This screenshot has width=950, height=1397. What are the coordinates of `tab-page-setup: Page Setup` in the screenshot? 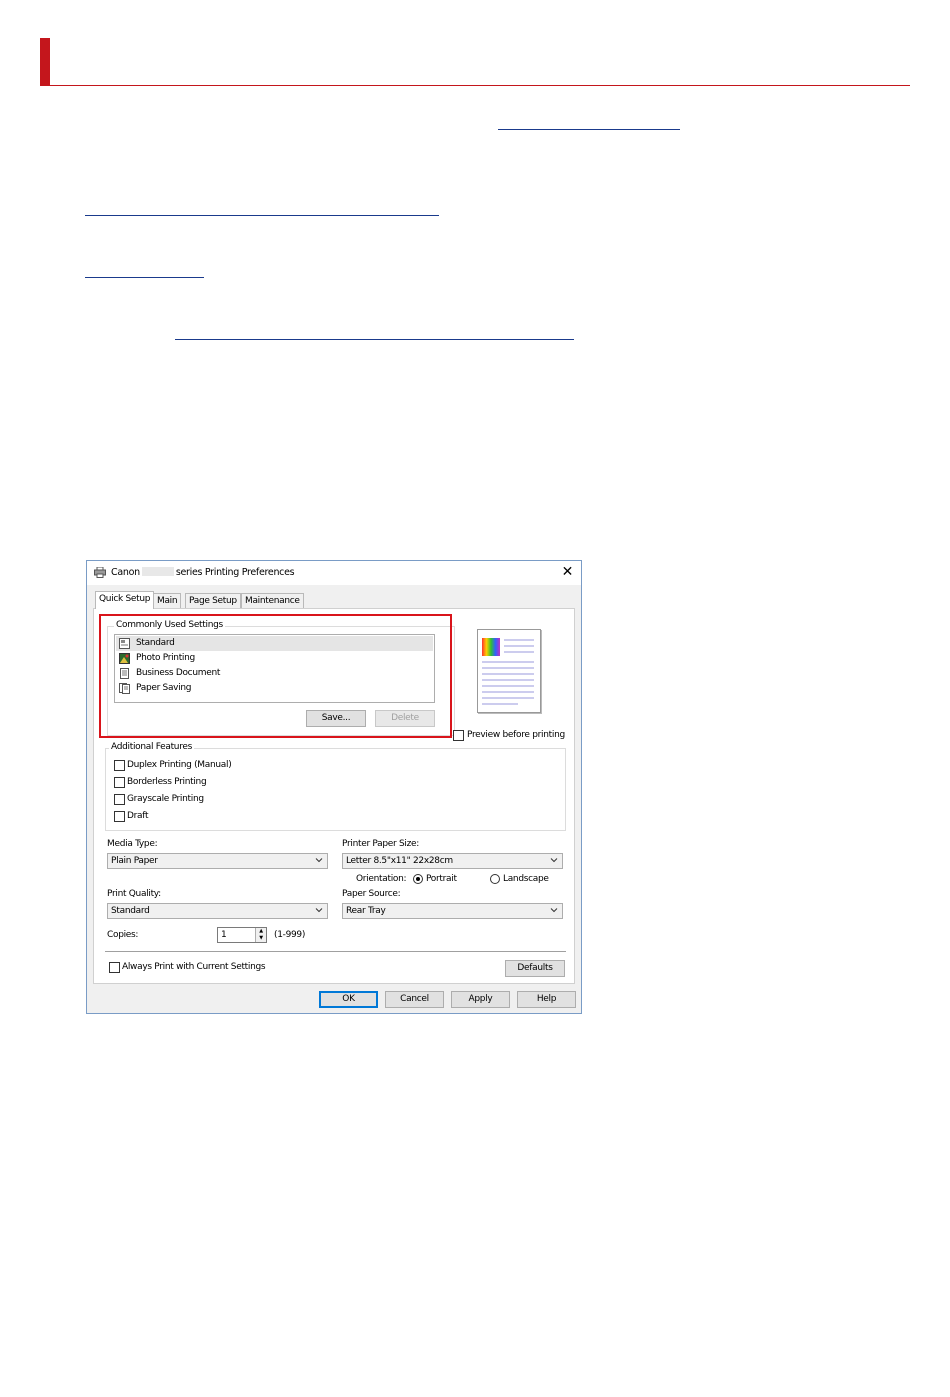 It's located at (213, 600).